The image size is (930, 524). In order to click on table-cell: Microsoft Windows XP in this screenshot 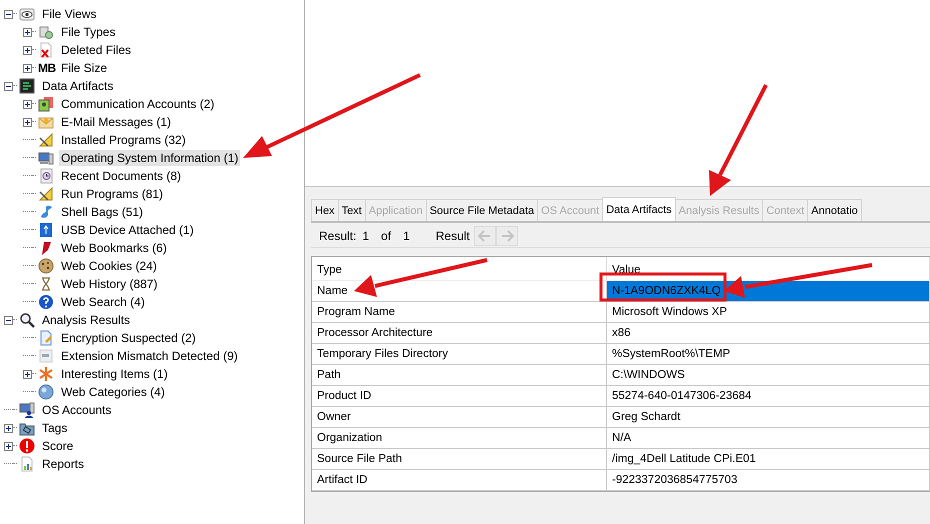, I will do `click(768, 312)`.